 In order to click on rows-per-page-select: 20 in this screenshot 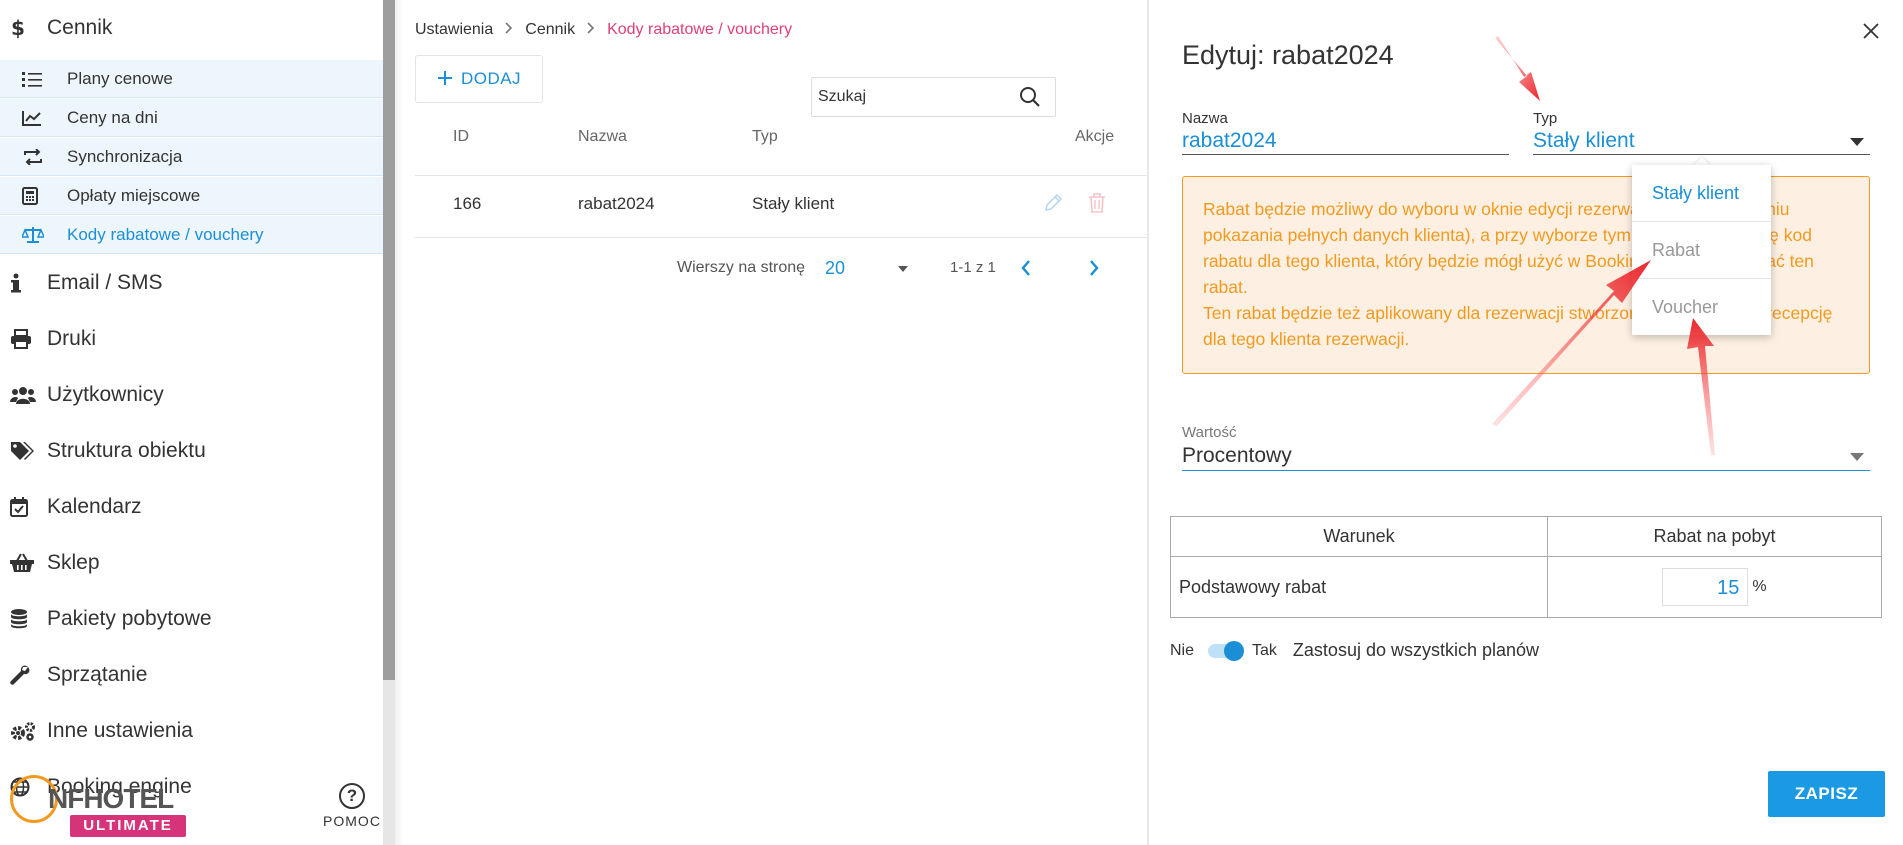, I will do `click(835, 268)`.